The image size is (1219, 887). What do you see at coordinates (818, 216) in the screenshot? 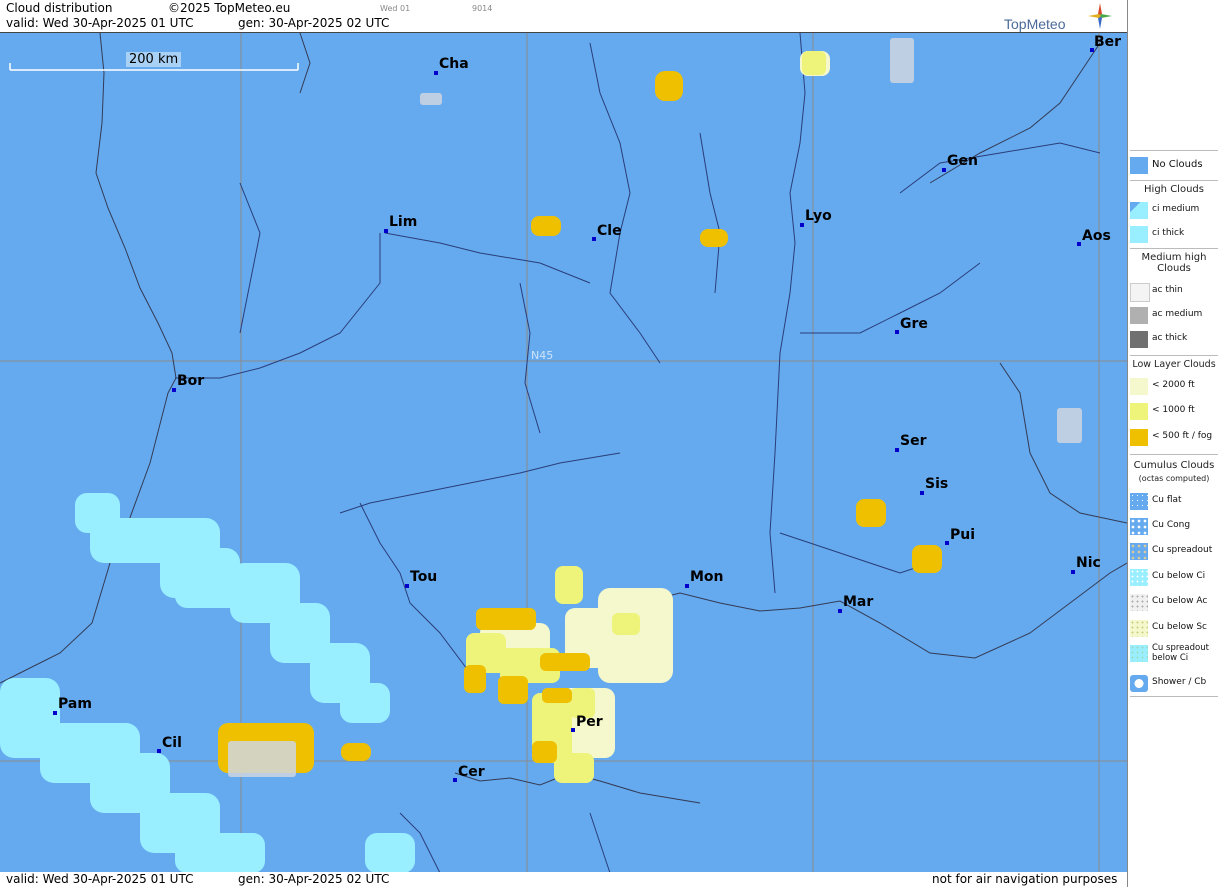
I see `city-label-lyo: Lyo` at bounding box center [818, 216].